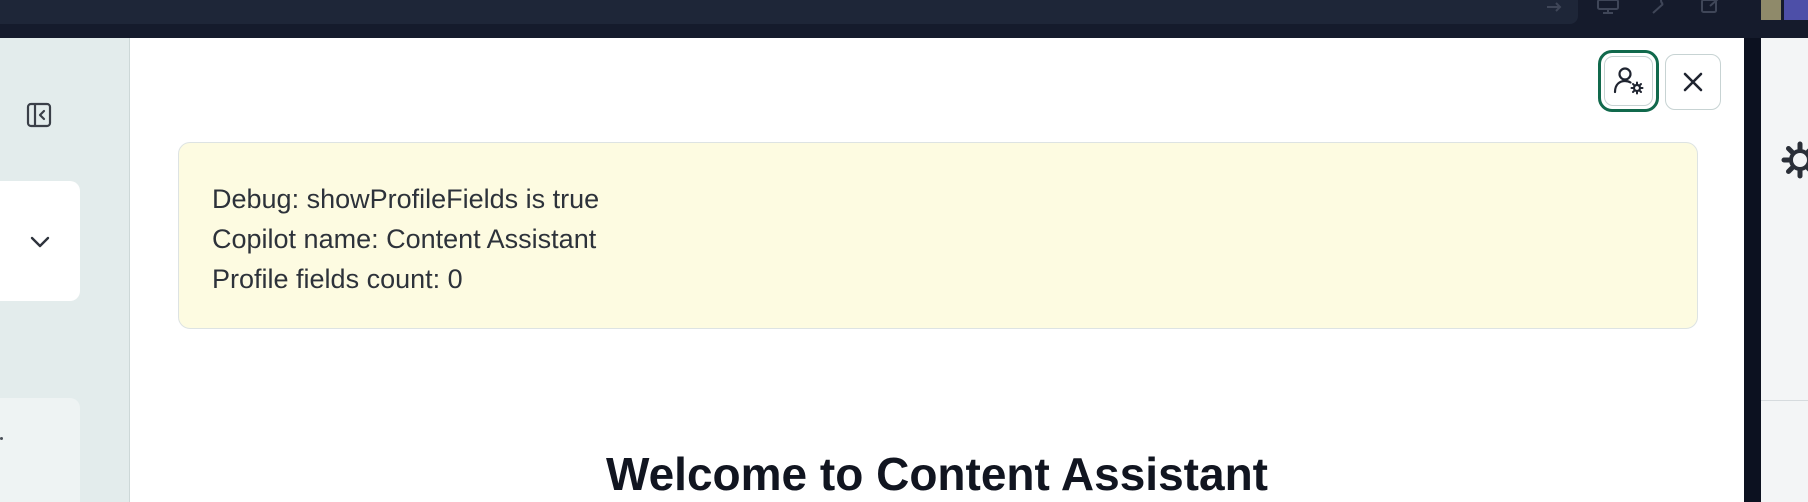  Describe the element at coordinates (404, 239) in the screenshot. I see `debug-copilot-name: Copilot name: Content Assistant` at that location.